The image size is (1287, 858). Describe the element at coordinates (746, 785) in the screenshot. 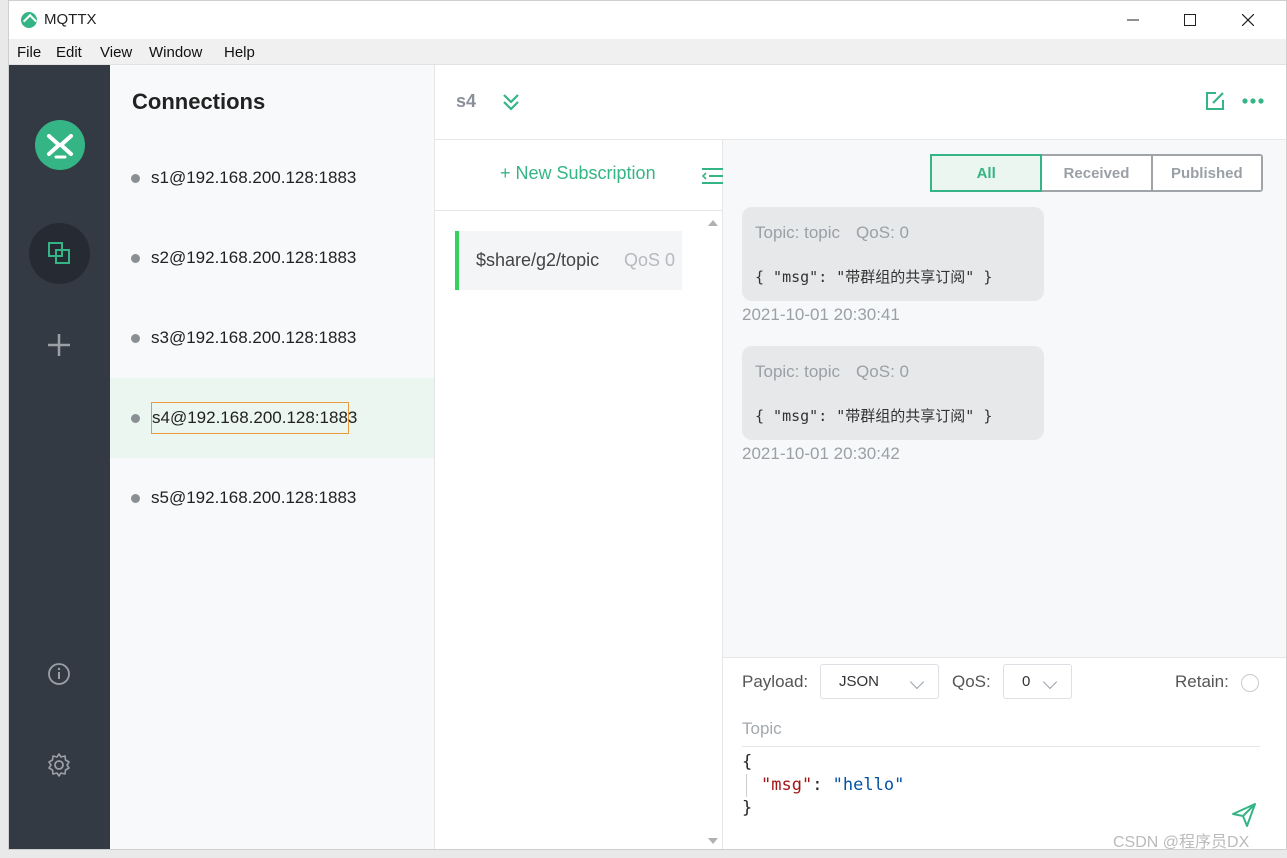

I see `indent-guide` at that location.